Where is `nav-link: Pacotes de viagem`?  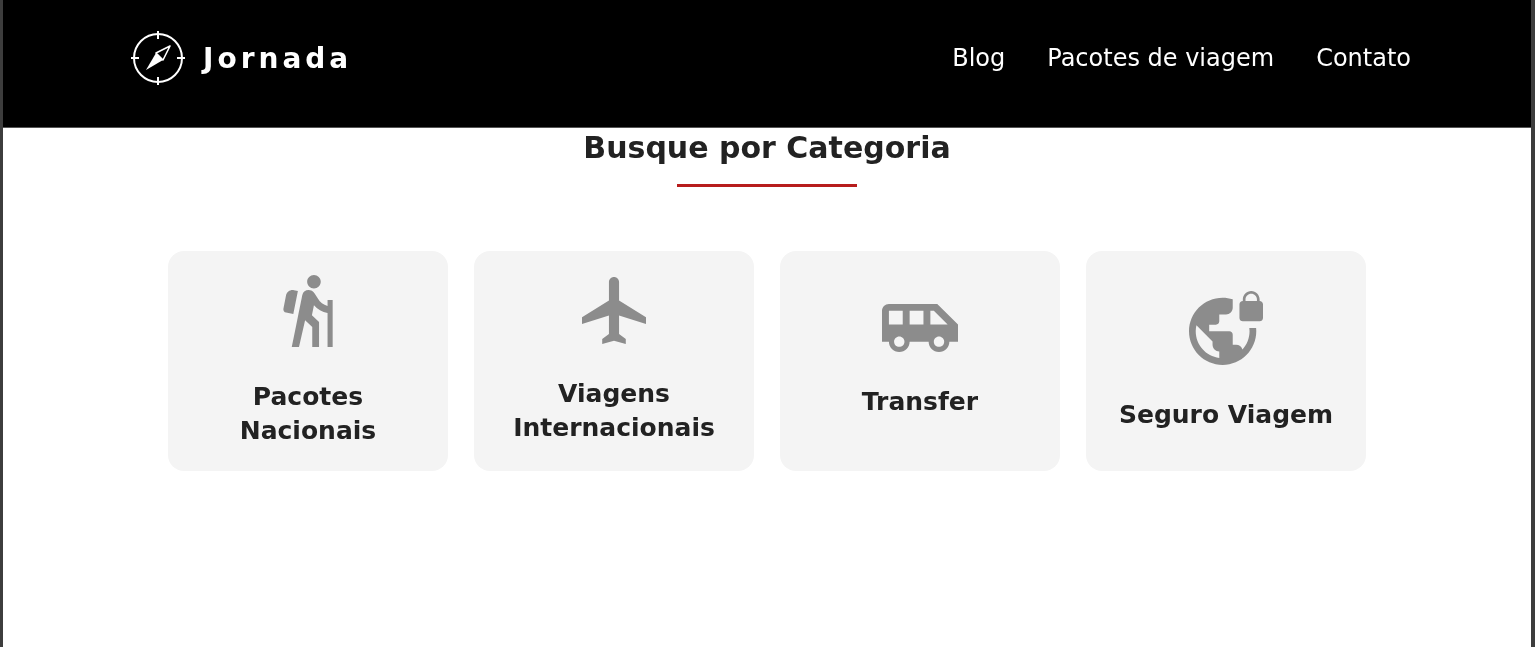 nav-link: Pacotes de viagem is located at coordinates (1161, 58).